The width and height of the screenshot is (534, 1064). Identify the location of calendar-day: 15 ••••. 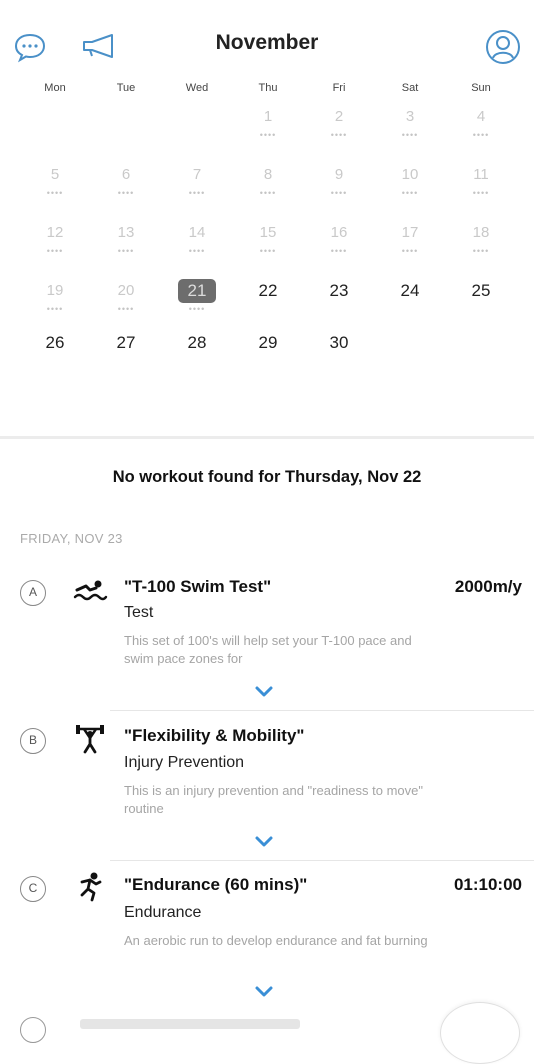
(268, 245).